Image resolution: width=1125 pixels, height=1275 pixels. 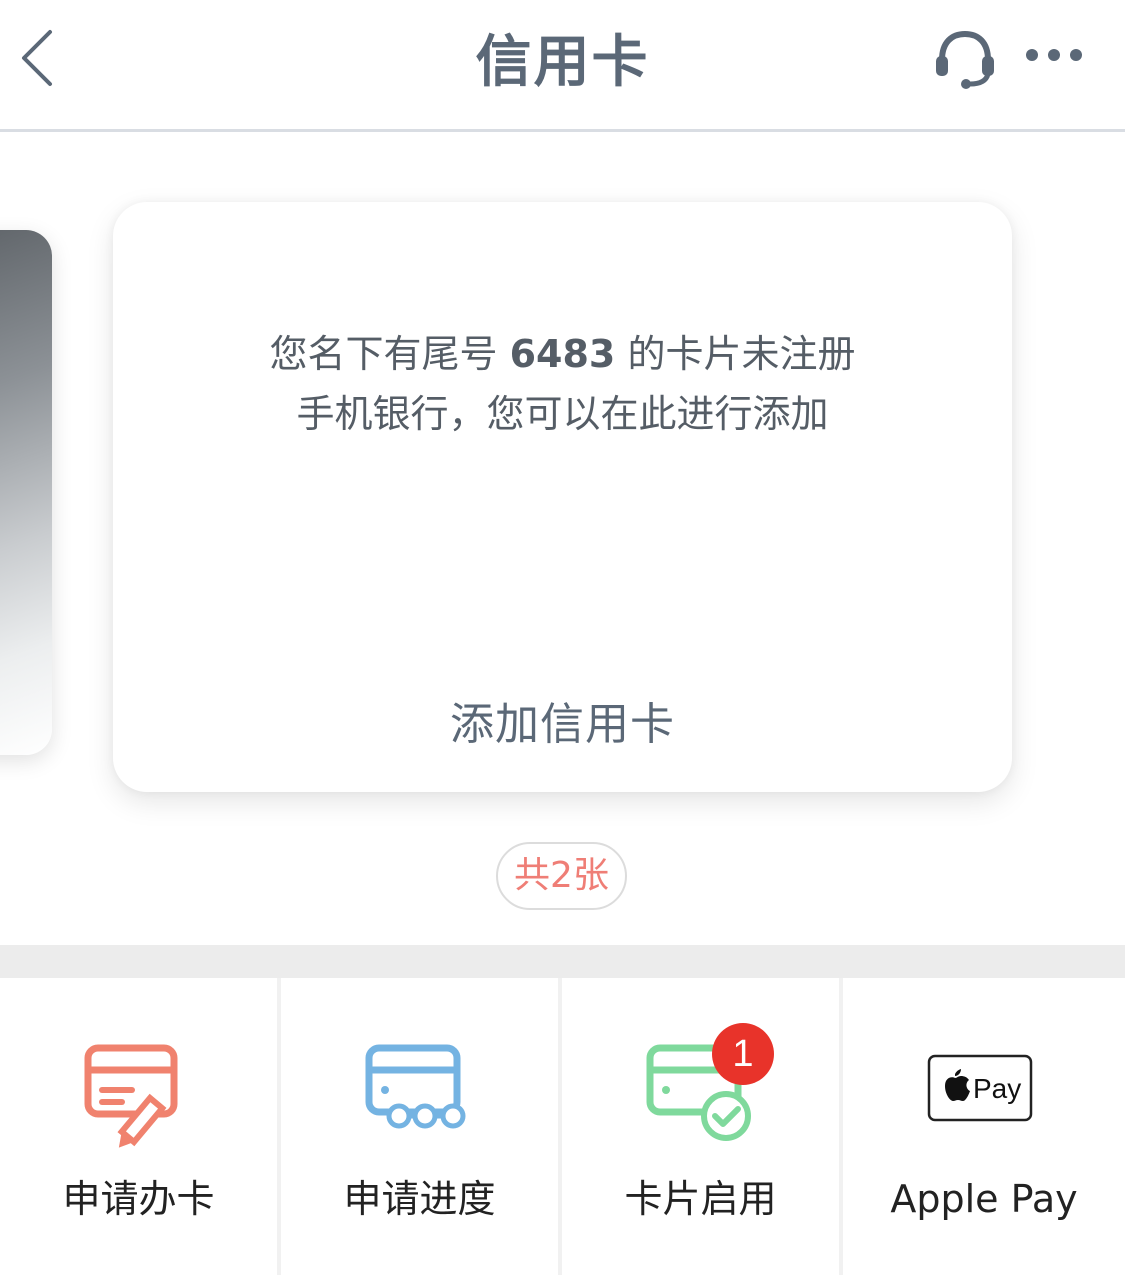 What do you see at coordinates (389, 354) in the screenshot?
I see `message-text: 您名下有尾号` at bounding box center [389, 354].